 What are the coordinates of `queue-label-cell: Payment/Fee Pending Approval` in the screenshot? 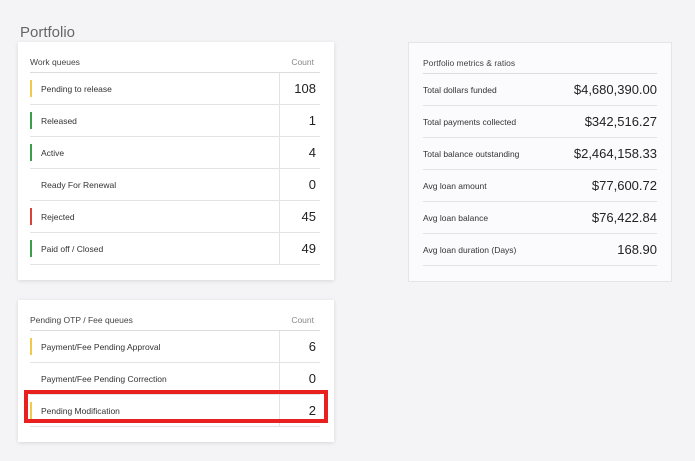 It's located at (154, 346).